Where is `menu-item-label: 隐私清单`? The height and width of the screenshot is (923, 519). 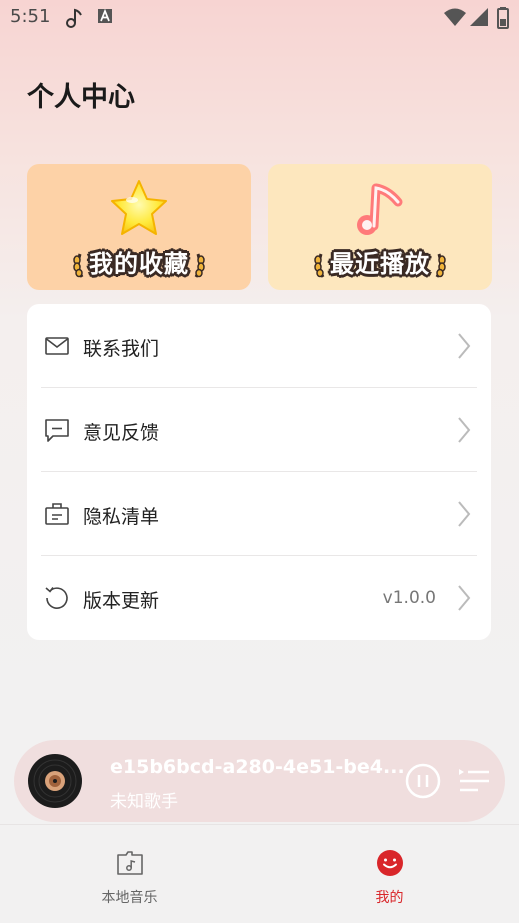
menu-item-label: 隐私清单 is located at coordinates (121, 517).